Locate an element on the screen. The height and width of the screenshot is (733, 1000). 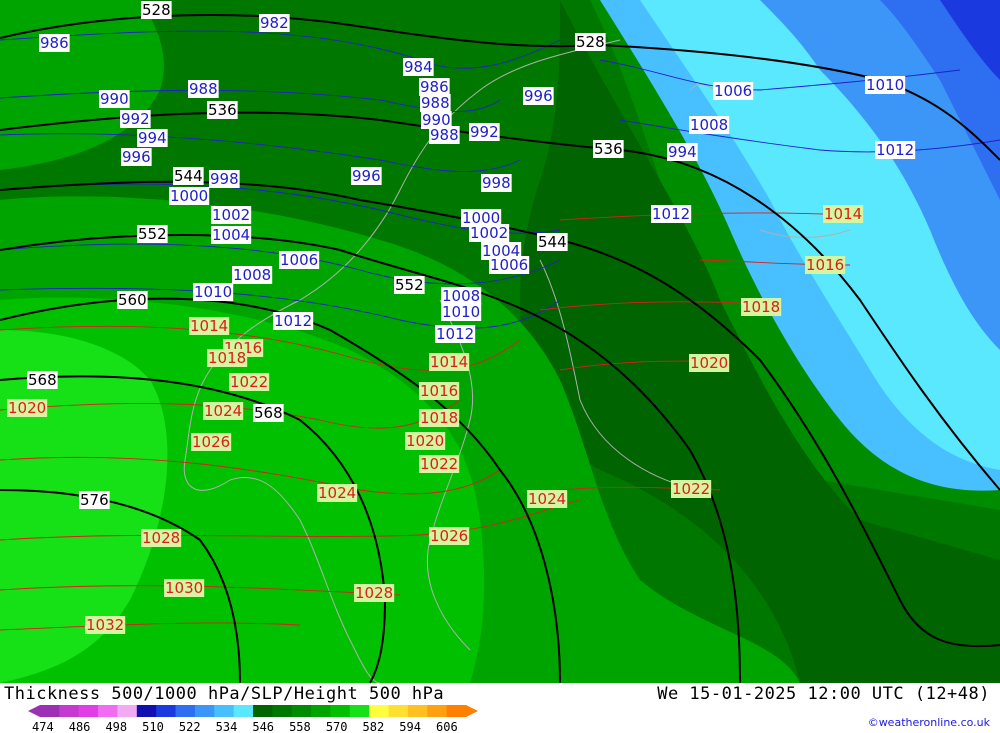
slp-label: 982 is located at coordinates (274, 23).